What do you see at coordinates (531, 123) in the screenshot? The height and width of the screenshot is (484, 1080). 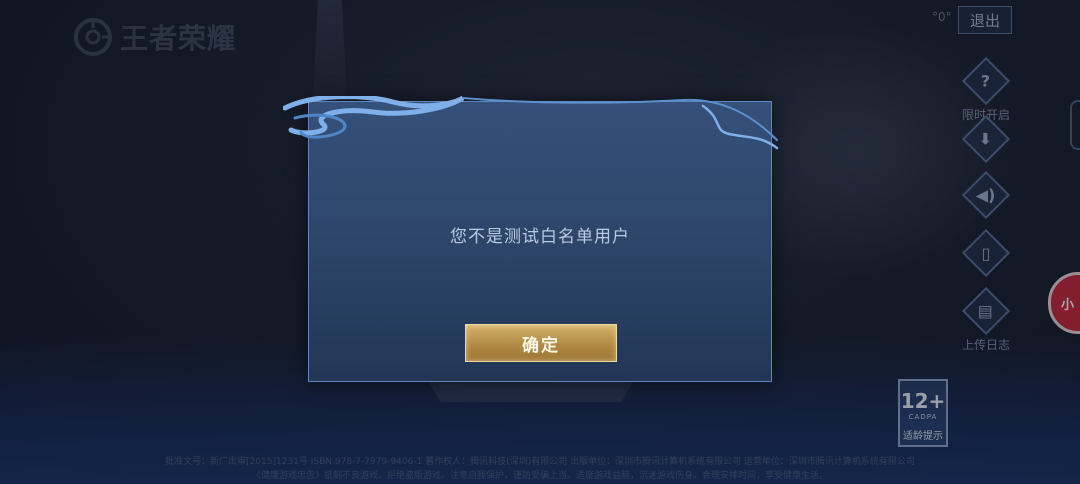 I see `cloud-swirl-ornament` at bounding box center [531, 123].